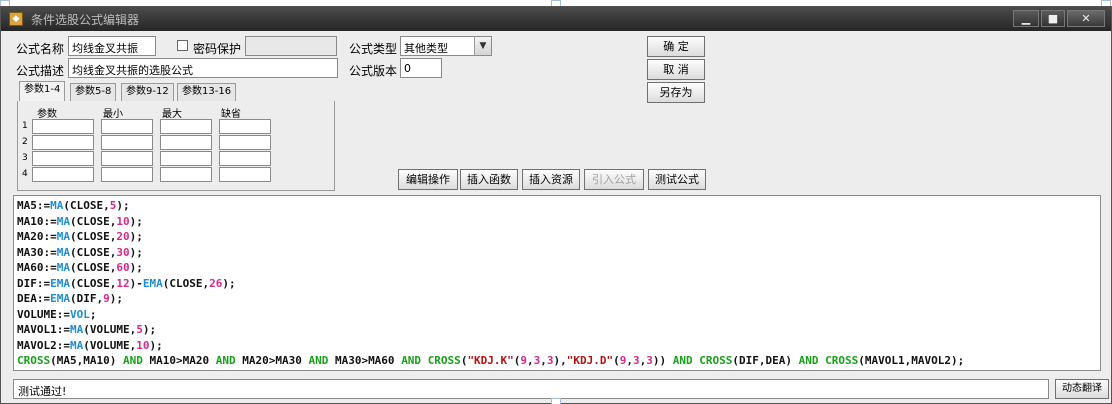 This screenshot has width=1112, height=404. I want to click on formula-type-select: 其他类型 ▼, so click(446, 46).